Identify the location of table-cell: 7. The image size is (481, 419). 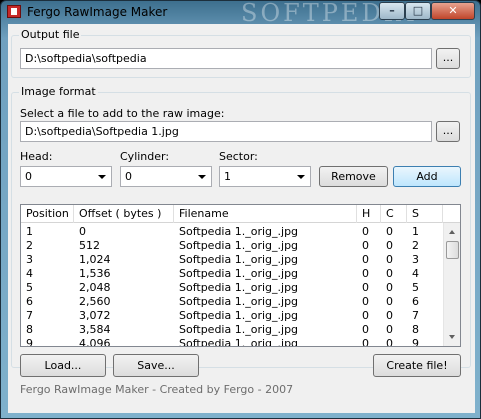
(415, 315).